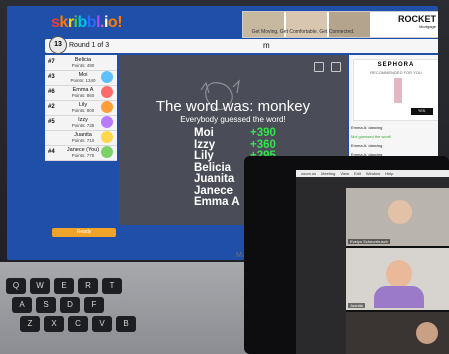 This screenshot has width=449, height=354. I want to click on zoom-menu-item: Window, so click(373, 173).